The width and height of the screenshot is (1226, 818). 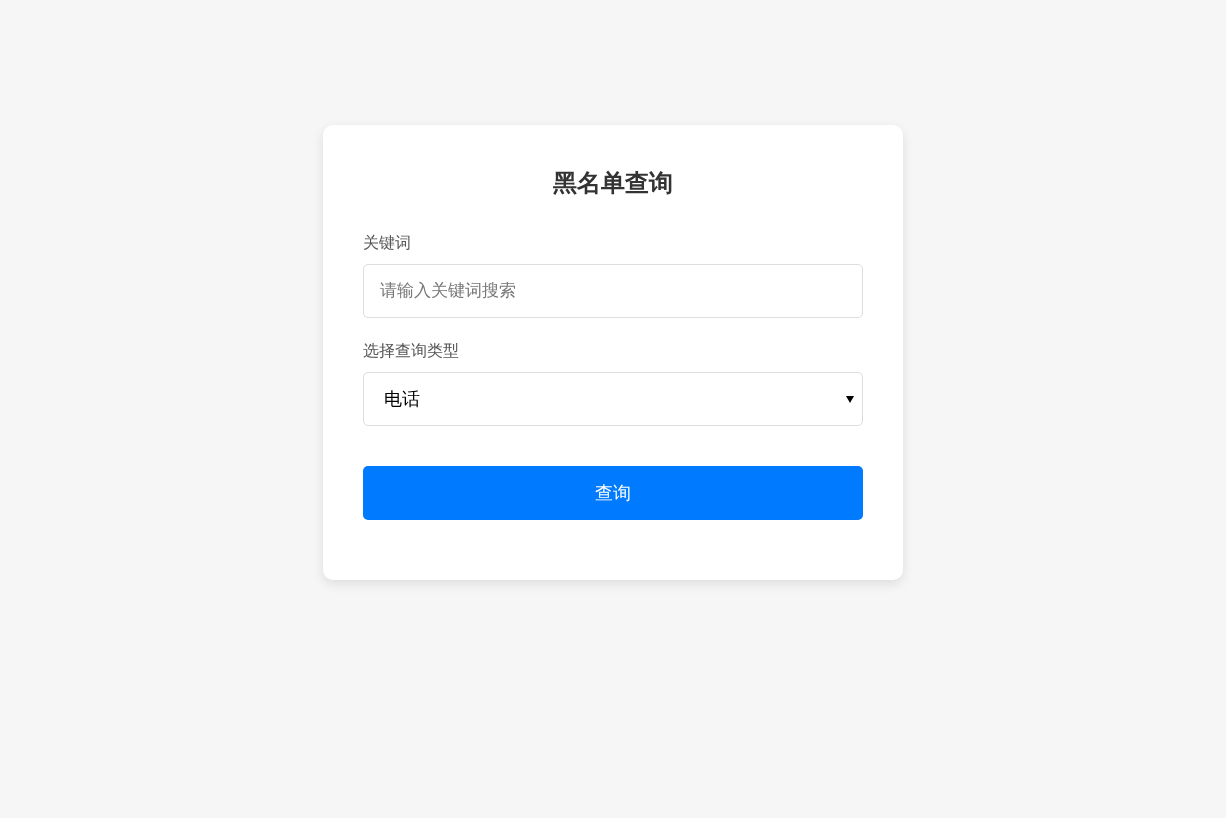 What do you see at coordinates (613, 493) in the screenshot?
I see `query-button: 查询` at bounding box center [613, 493].